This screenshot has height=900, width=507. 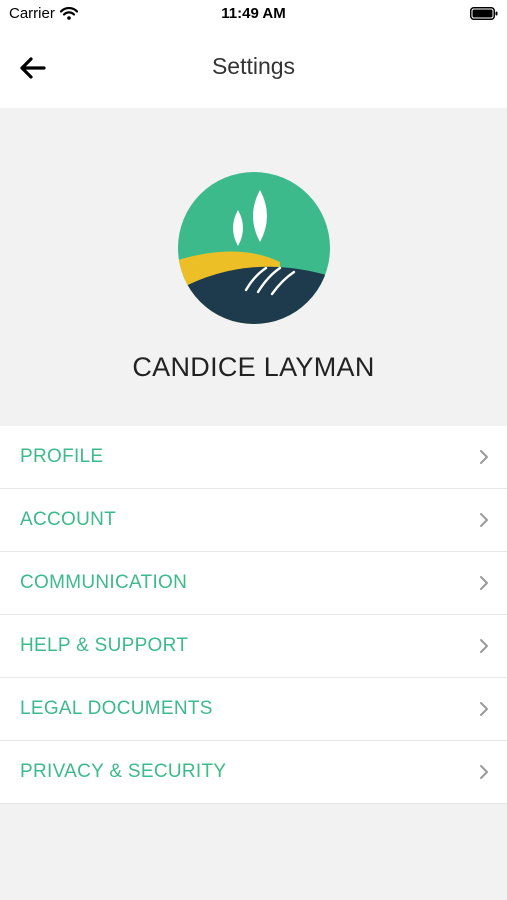 What do you see at coordinates (123, 771) in the screenshot?
I see `menu-item-label: PRIVACY & SECURITY` at bounding box center [123, 771].